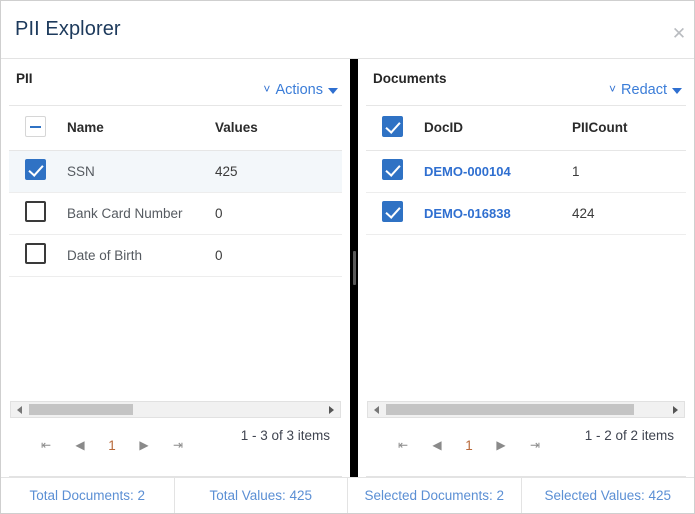 Image resolution: width=695 pixels, height=514 pixels. I want to click on pii-name: Date of Birth, so click(141, 255).